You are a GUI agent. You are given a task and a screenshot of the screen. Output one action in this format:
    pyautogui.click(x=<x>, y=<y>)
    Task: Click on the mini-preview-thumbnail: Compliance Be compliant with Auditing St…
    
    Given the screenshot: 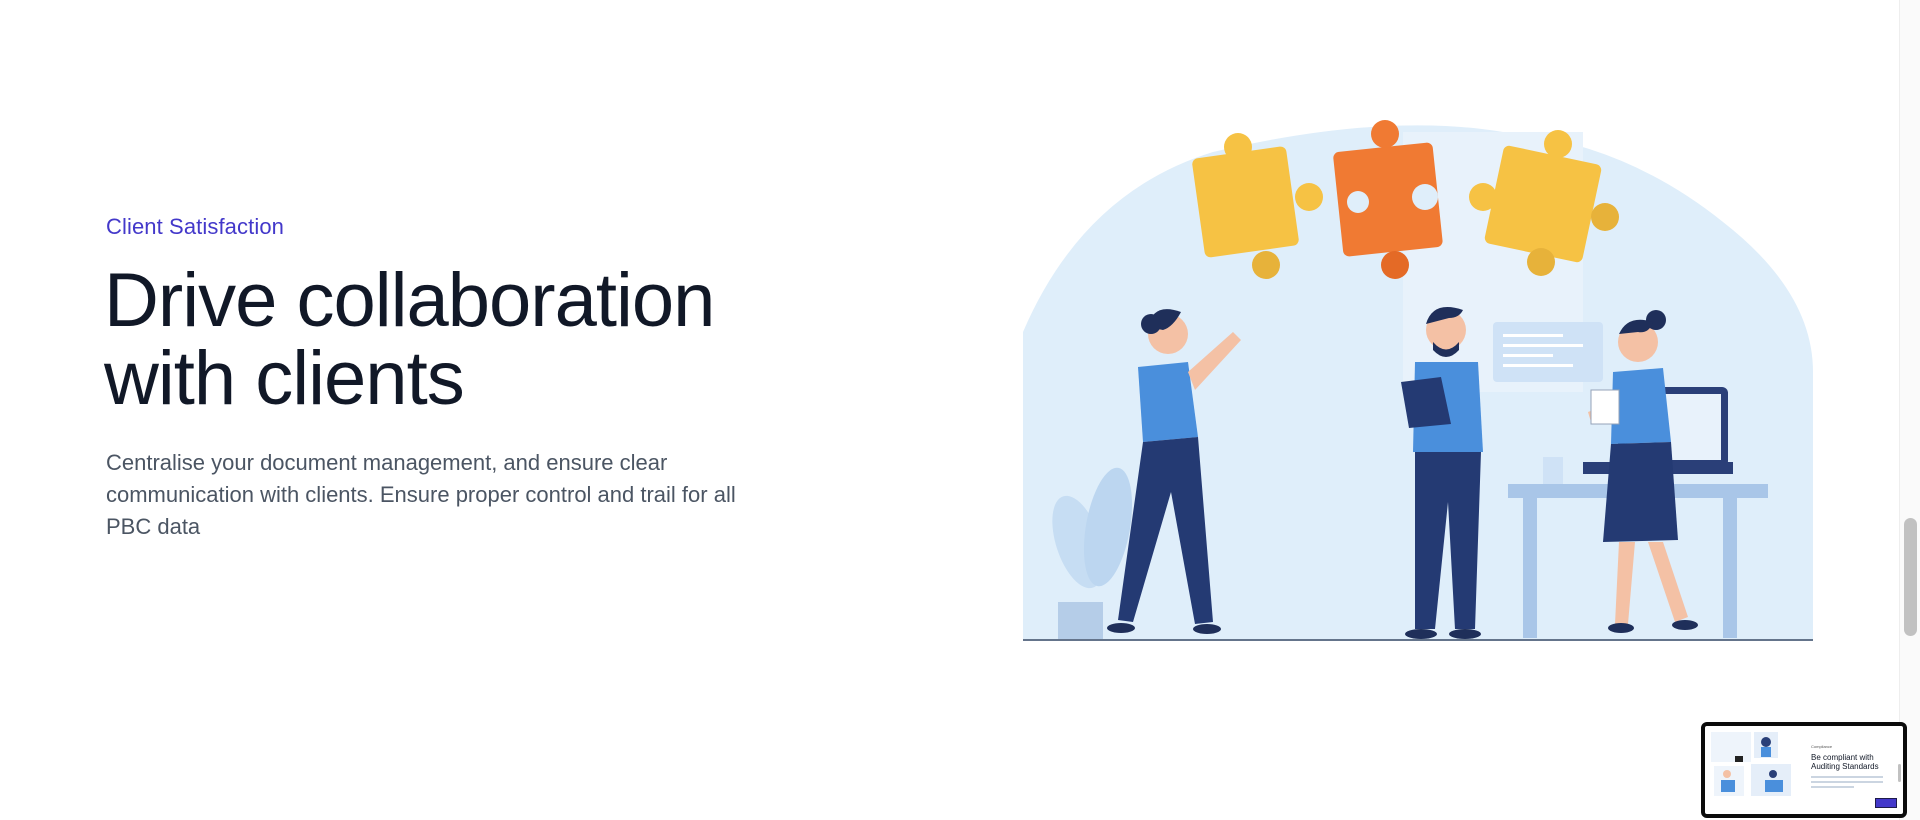 What is the action you would take?
    pyautogui.click(x=1804, y=770)
    